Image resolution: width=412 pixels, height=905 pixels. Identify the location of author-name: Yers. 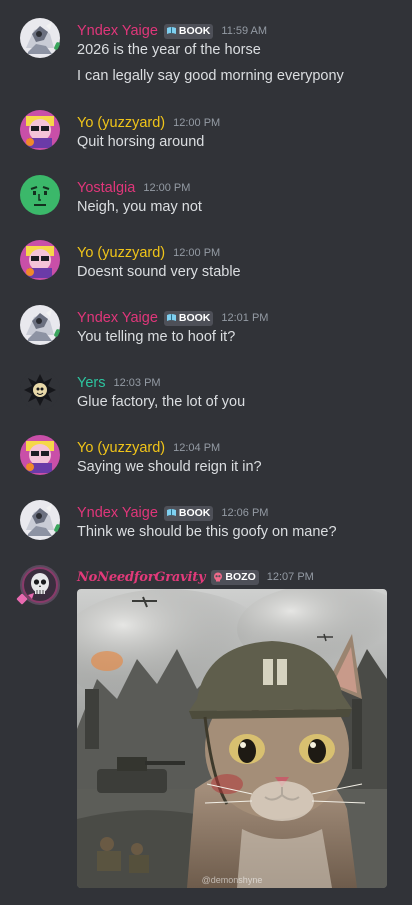
(91, 383).